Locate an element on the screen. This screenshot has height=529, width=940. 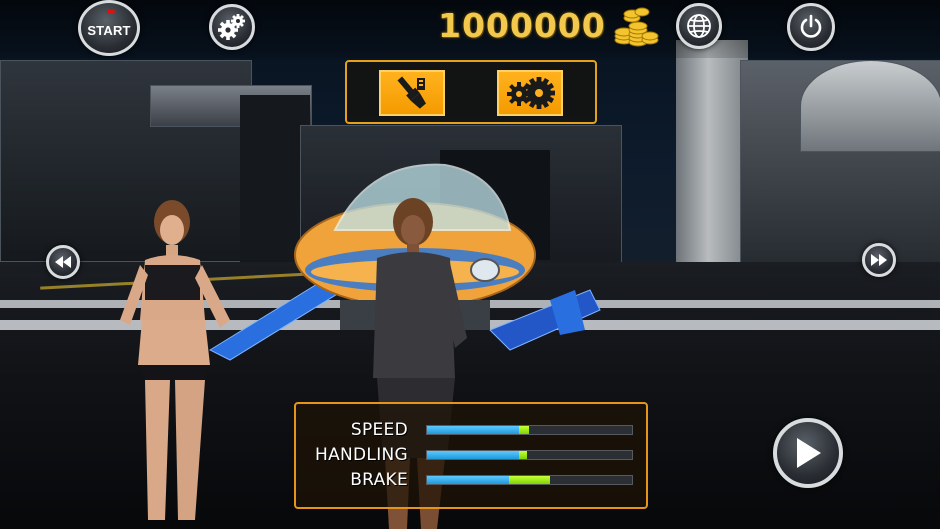
tower-right is located at coordinates (712, 155).